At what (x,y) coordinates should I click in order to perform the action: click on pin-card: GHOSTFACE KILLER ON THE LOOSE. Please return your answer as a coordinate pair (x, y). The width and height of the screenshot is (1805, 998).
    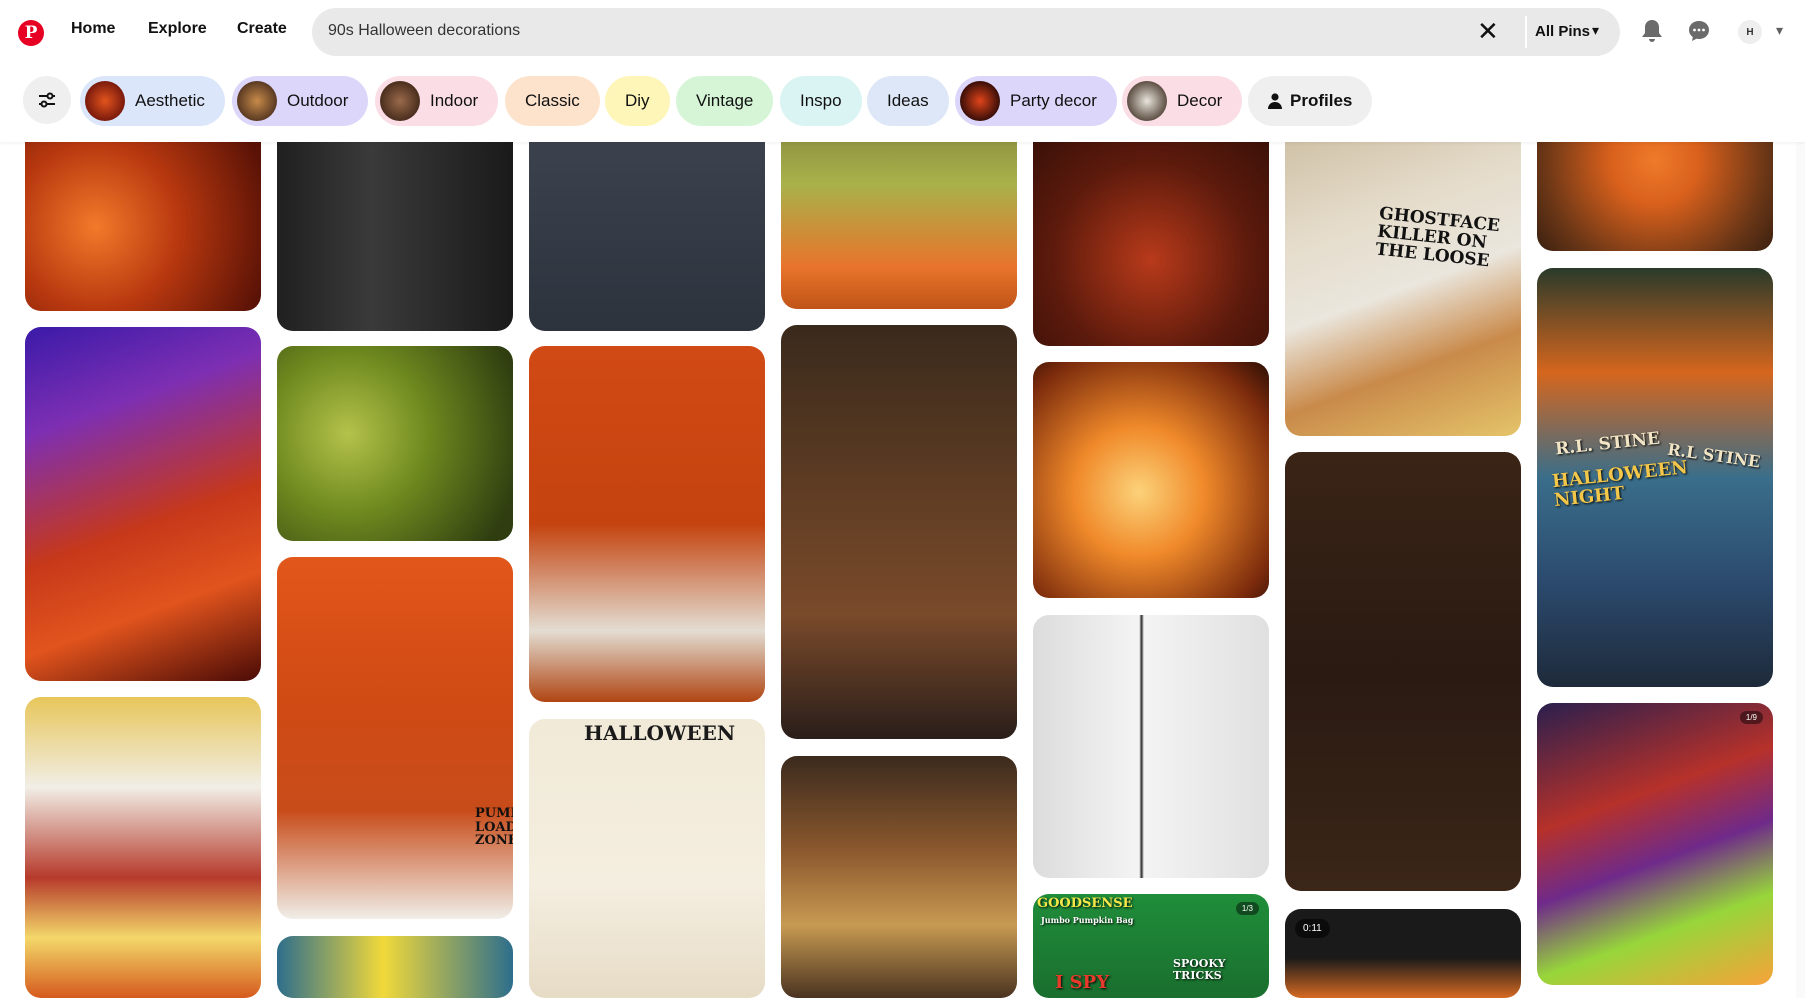
    Looking at the image, I should click on (1403, 268).